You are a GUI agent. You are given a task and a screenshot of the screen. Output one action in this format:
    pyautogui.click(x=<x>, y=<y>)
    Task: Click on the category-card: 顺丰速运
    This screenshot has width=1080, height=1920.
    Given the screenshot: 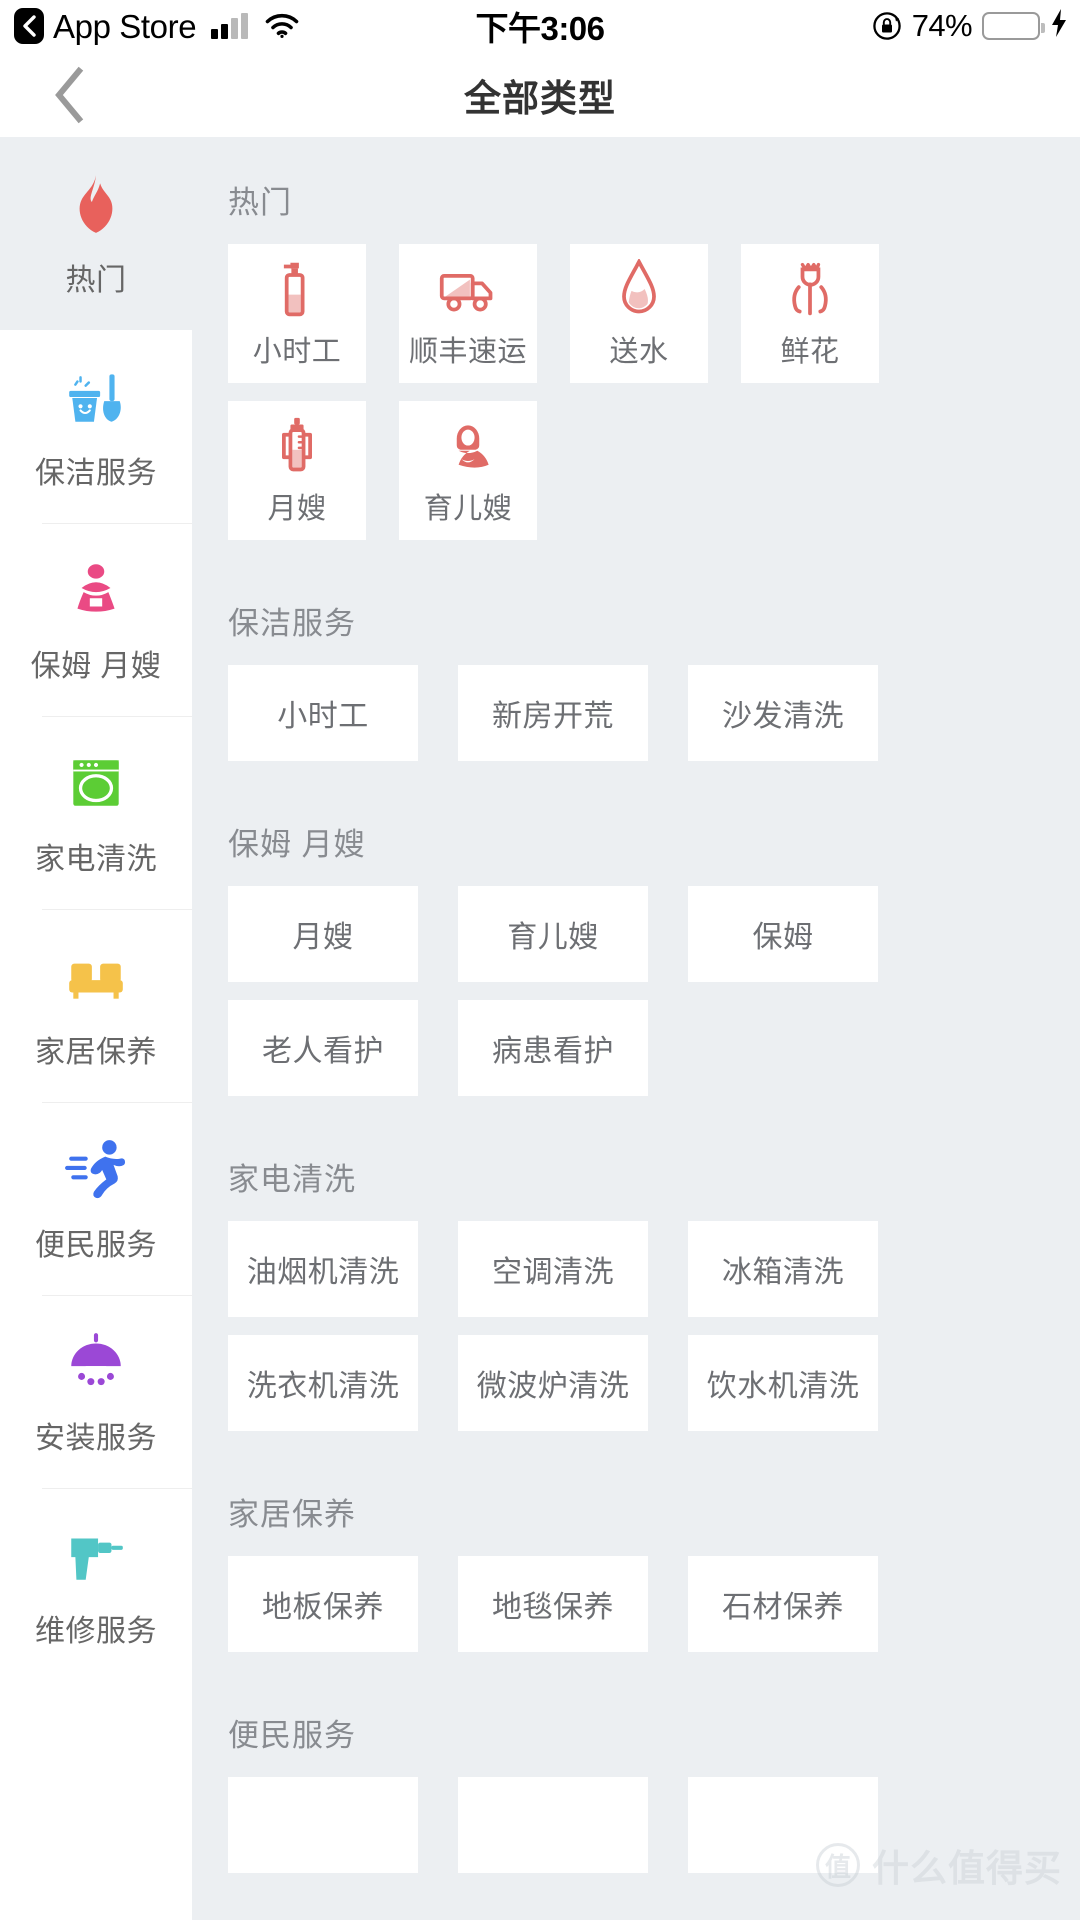 What is the action you would take?
    pyautogui.click(x=468, y=313)
    